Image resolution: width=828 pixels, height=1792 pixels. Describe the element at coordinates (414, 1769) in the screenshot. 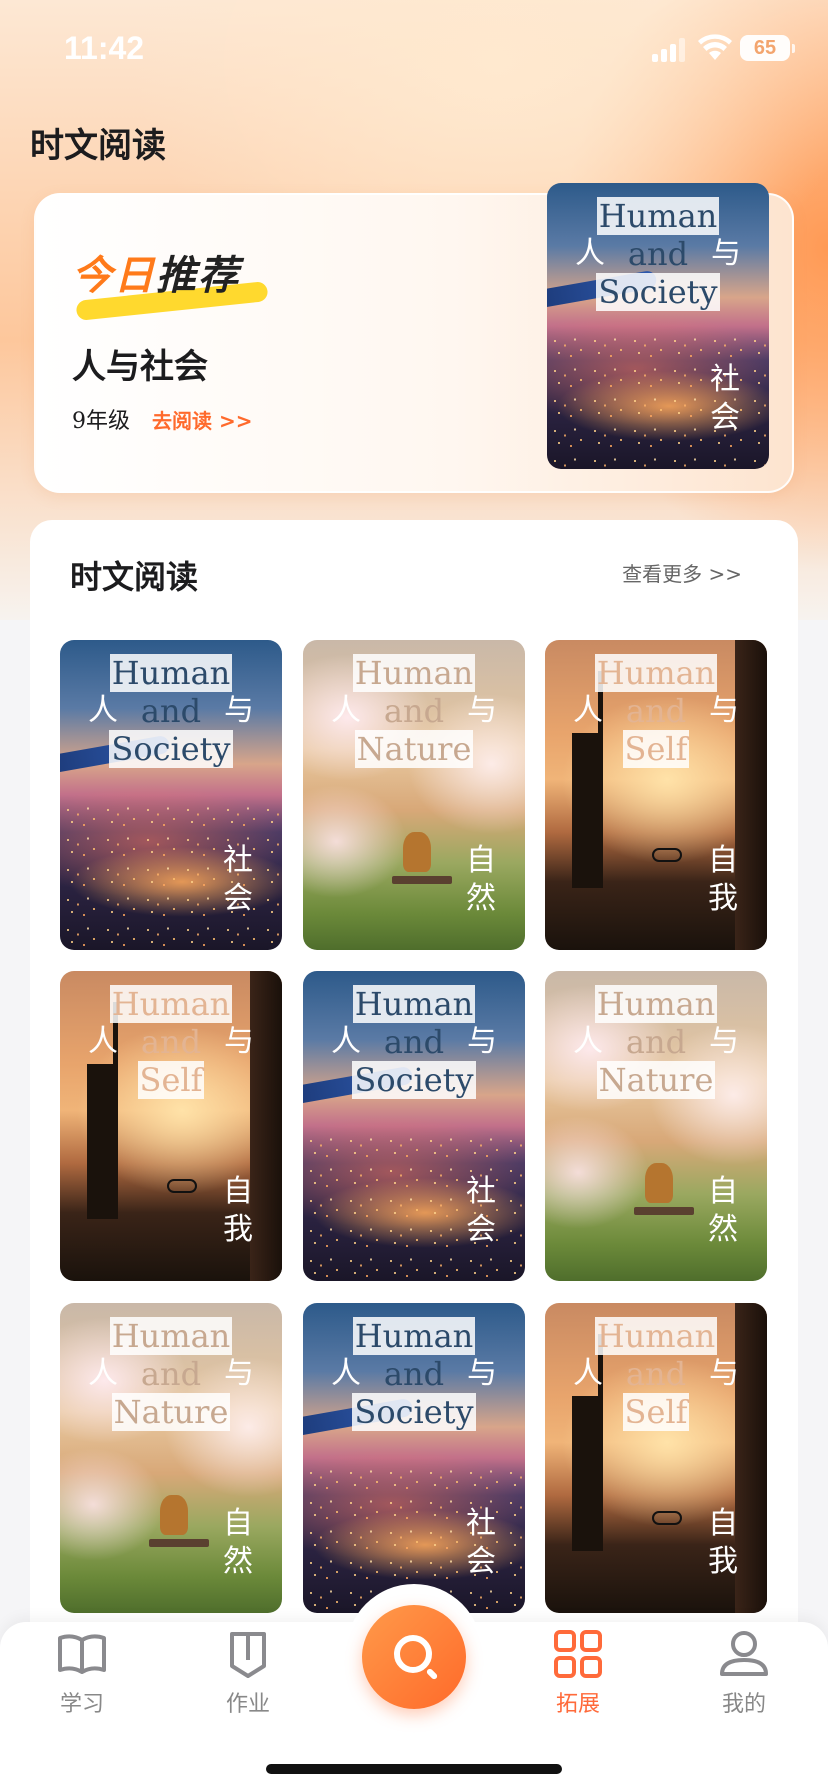

I see `home-indicator` at that location.